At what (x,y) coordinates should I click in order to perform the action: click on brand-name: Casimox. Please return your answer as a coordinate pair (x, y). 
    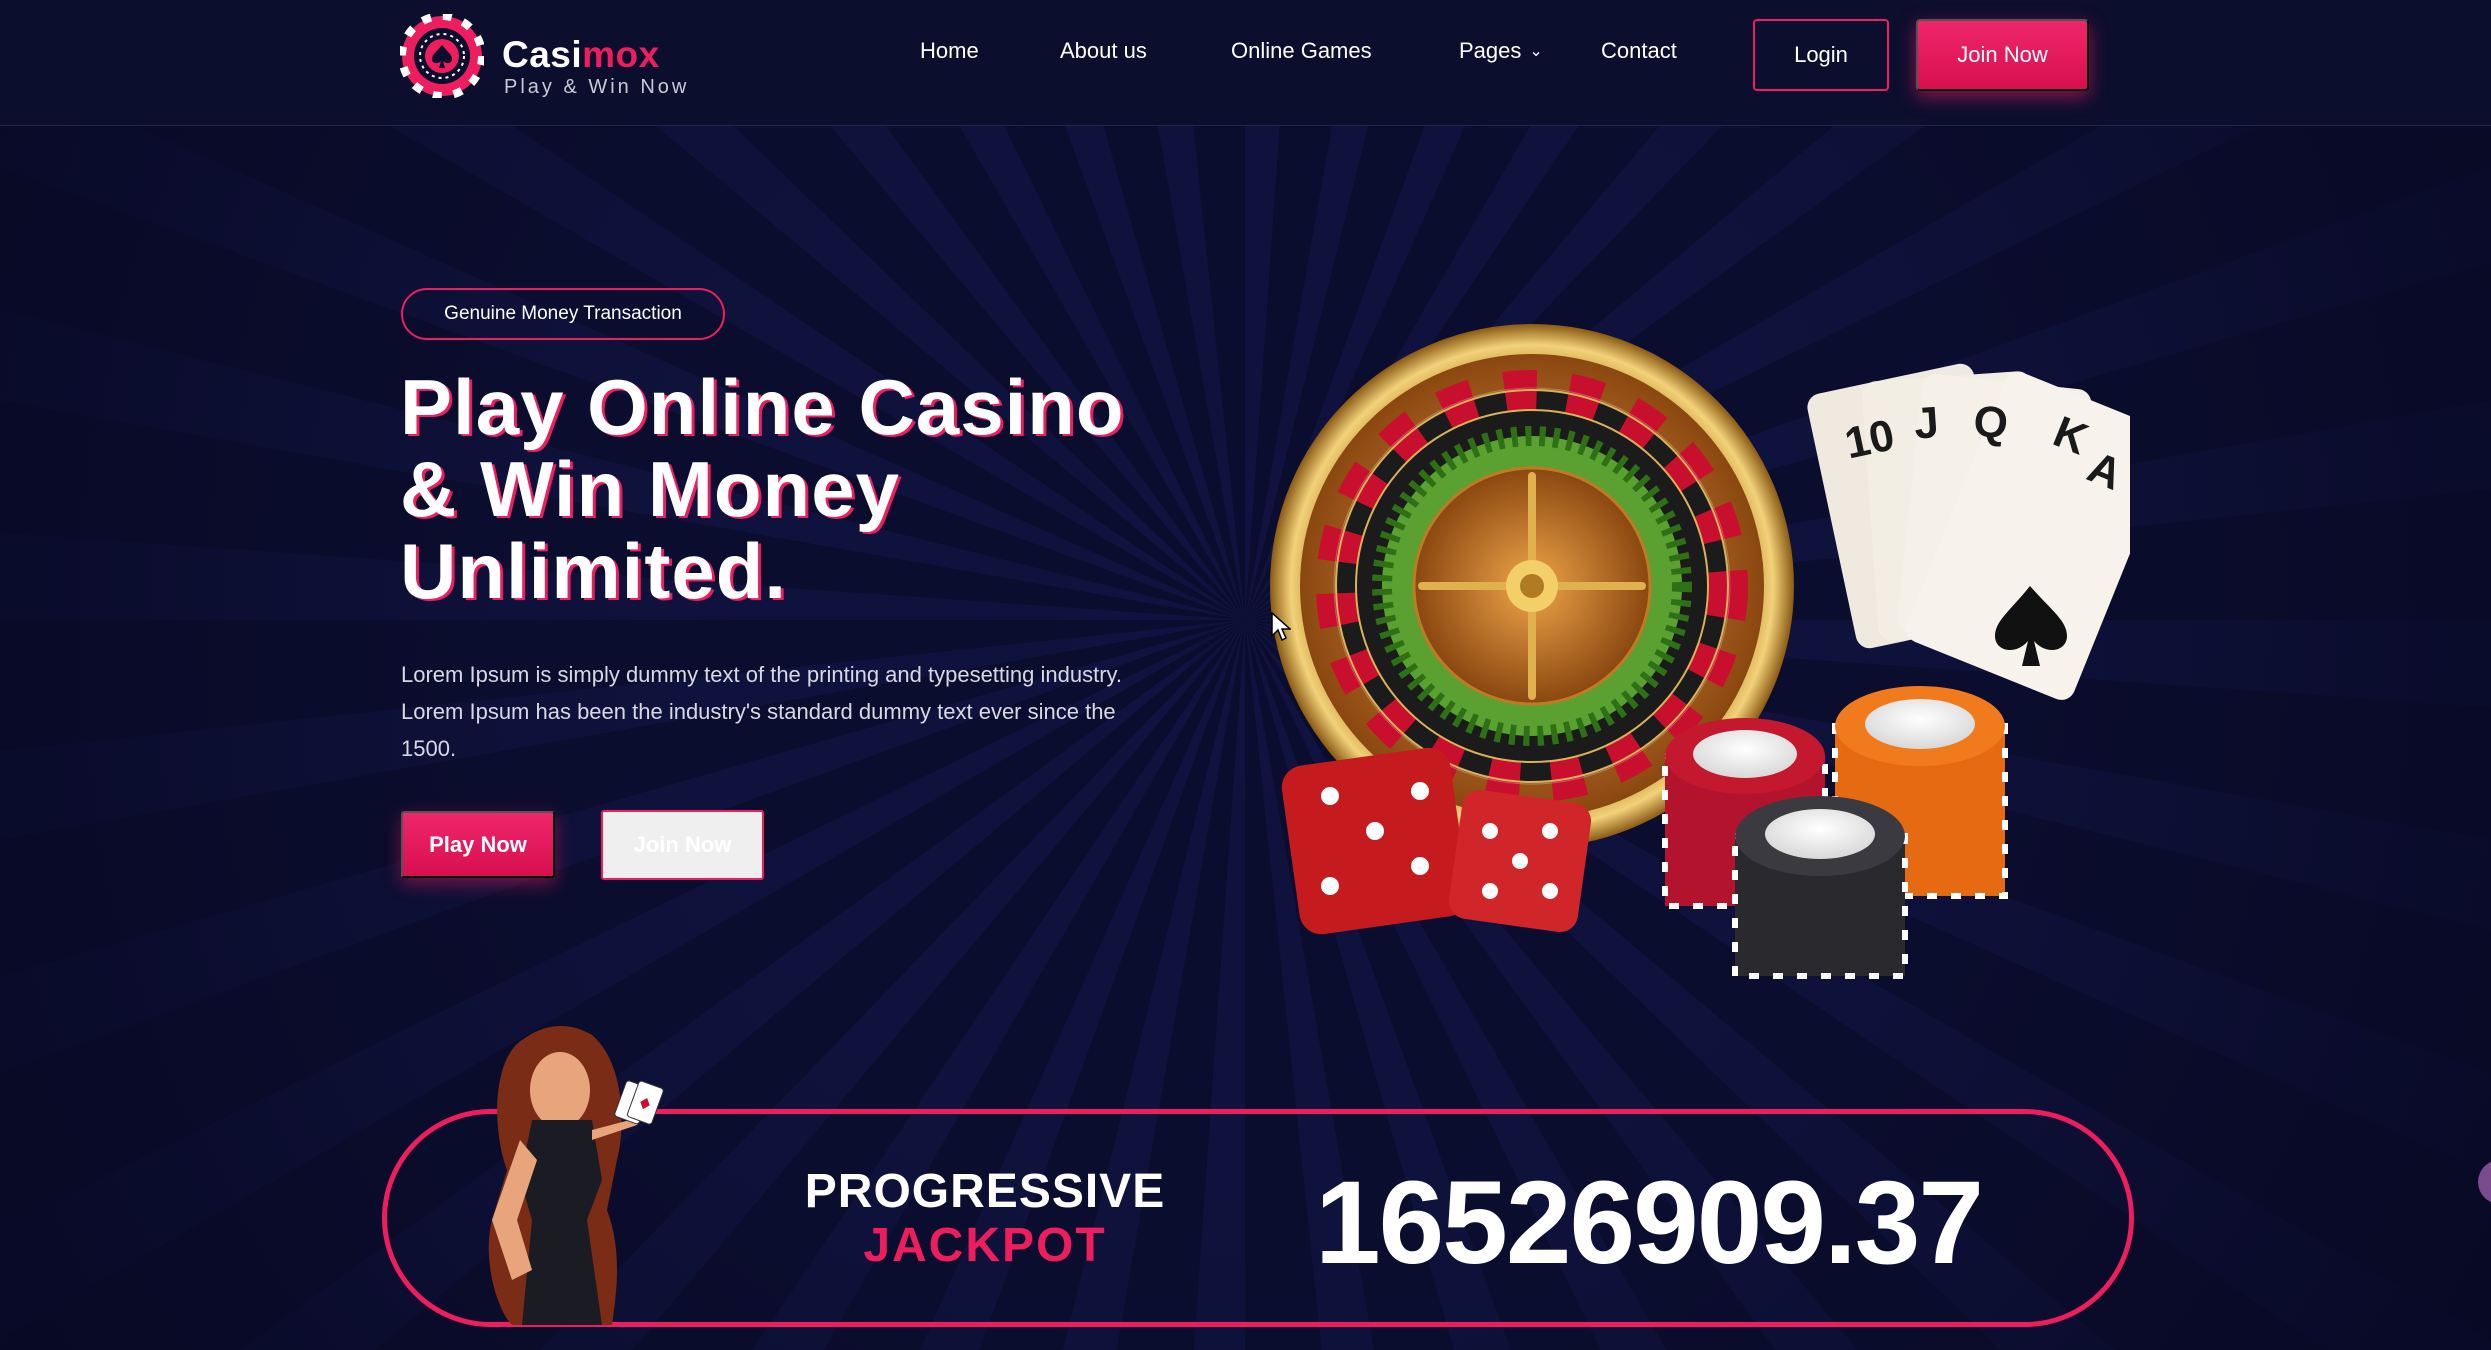
    Looking at the image, I should click on (581, 54).